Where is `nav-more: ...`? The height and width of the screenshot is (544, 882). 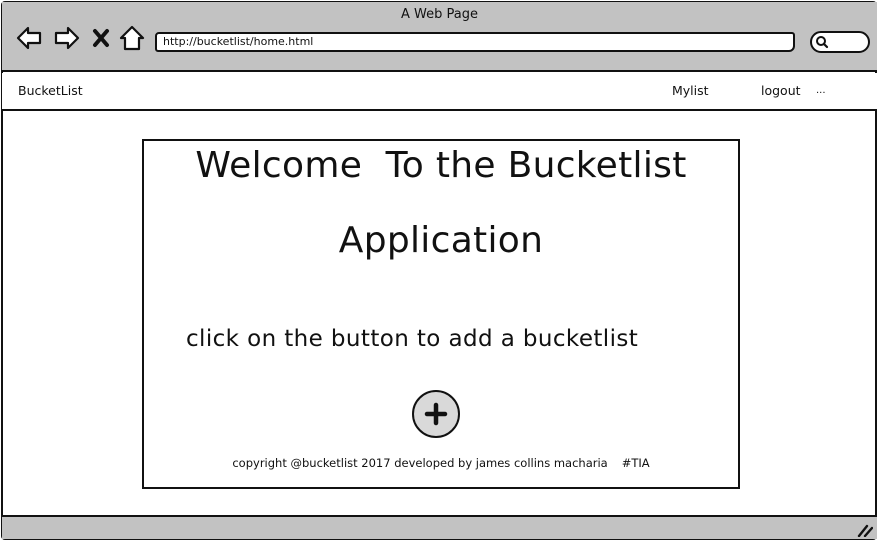
nav-more: ... is located at coordinates (821, 90).